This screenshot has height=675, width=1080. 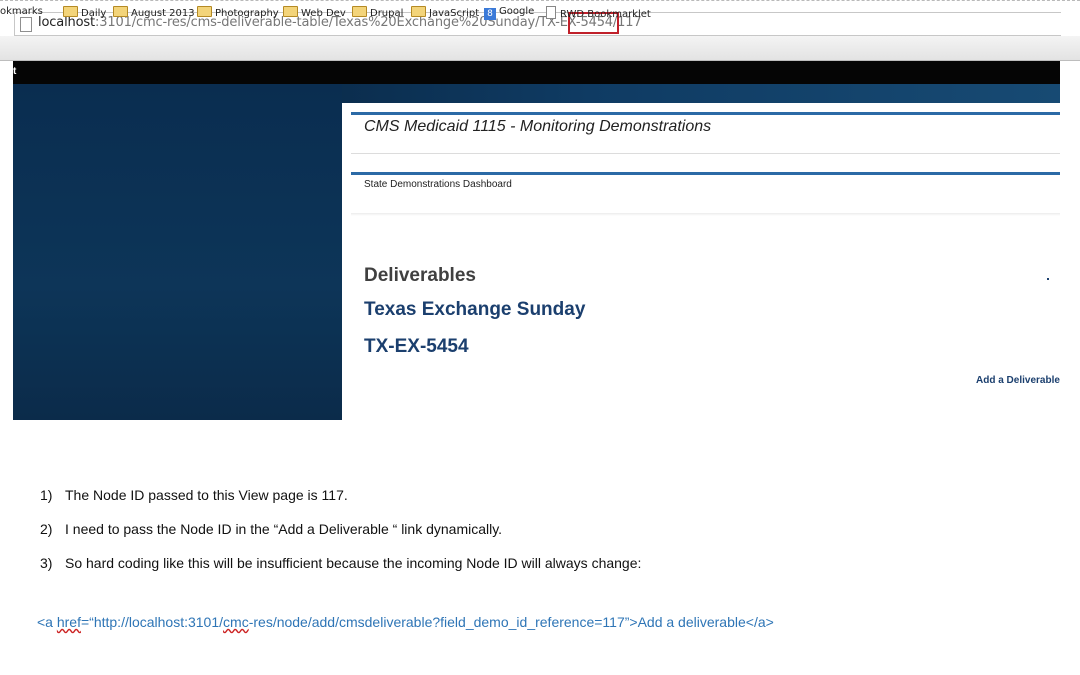 I want to click on bookmark-daily: Daily, so click(x=84, y=12).